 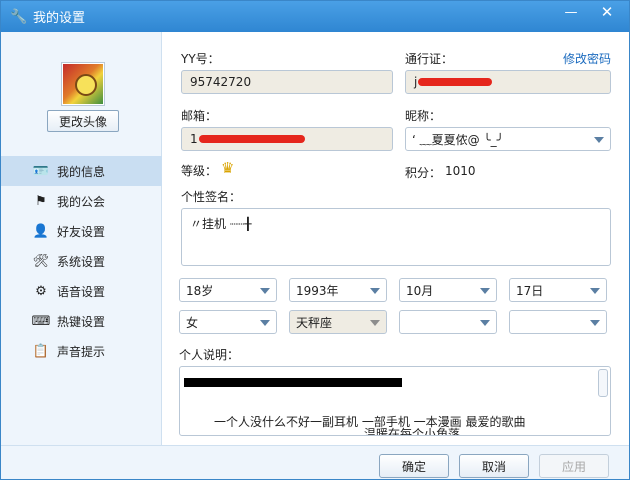 I want to click on points-label: 积分：, so click(x=423, y=173).